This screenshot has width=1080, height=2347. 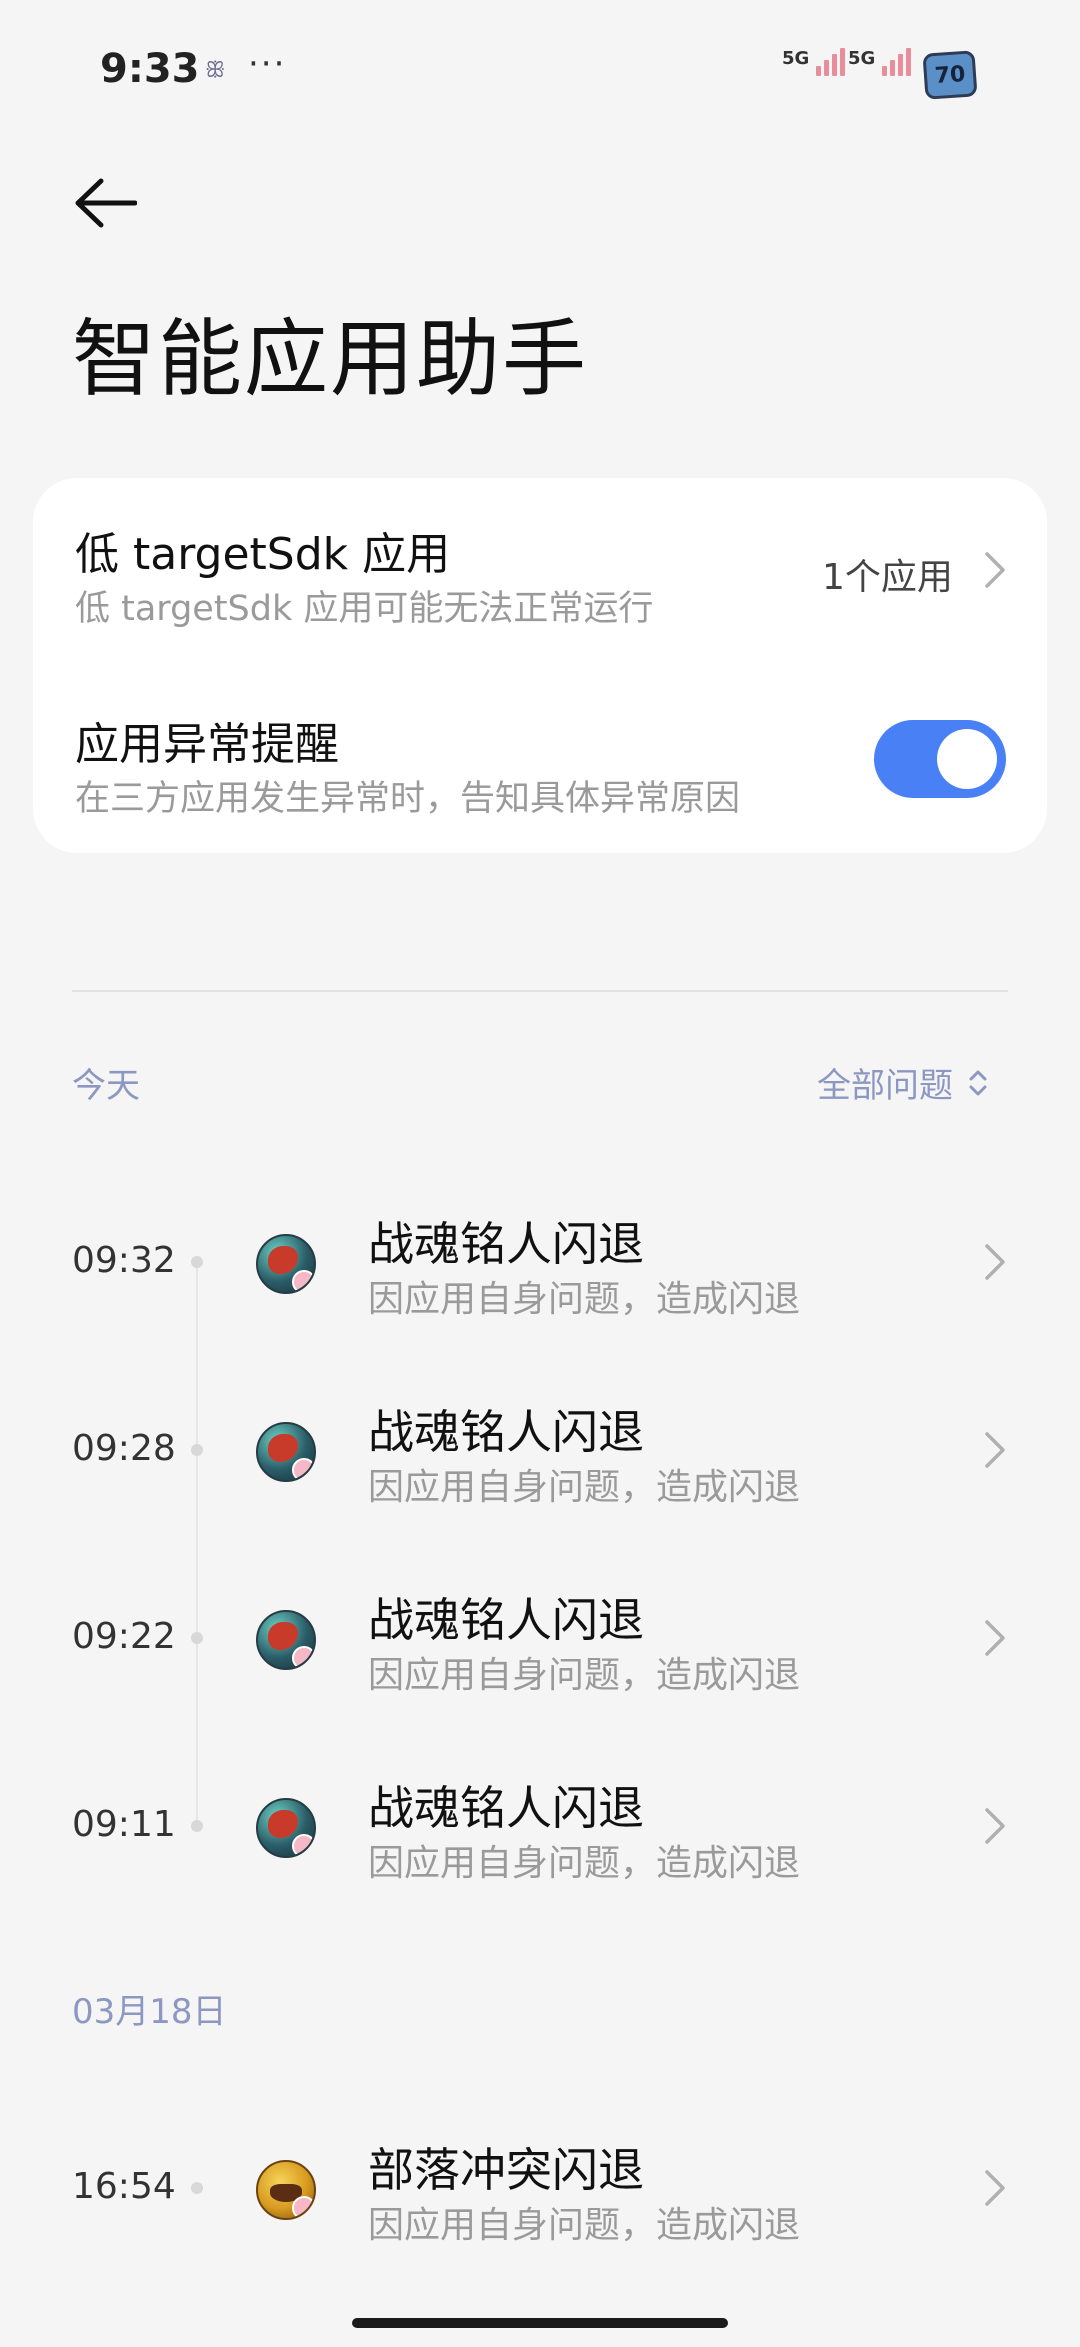 I want to click on app-exception-alert-subtitle: 在三方应用发生异常时，告知具体异常原因, so click(x=408, y=799).